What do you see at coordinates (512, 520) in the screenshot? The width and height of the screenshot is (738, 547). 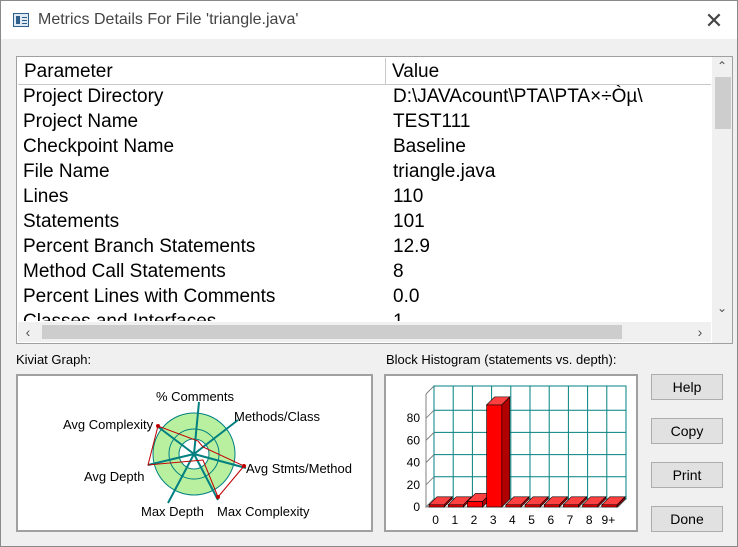 I see `x-tick-label: 4` at bounding box center [512, 520].